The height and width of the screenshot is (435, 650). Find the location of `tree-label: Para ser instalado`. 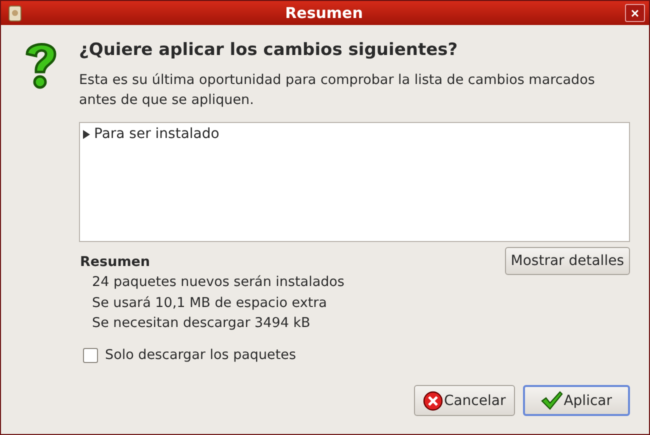

tree-label: Para ser instalado is located at coordinates (157, 134).